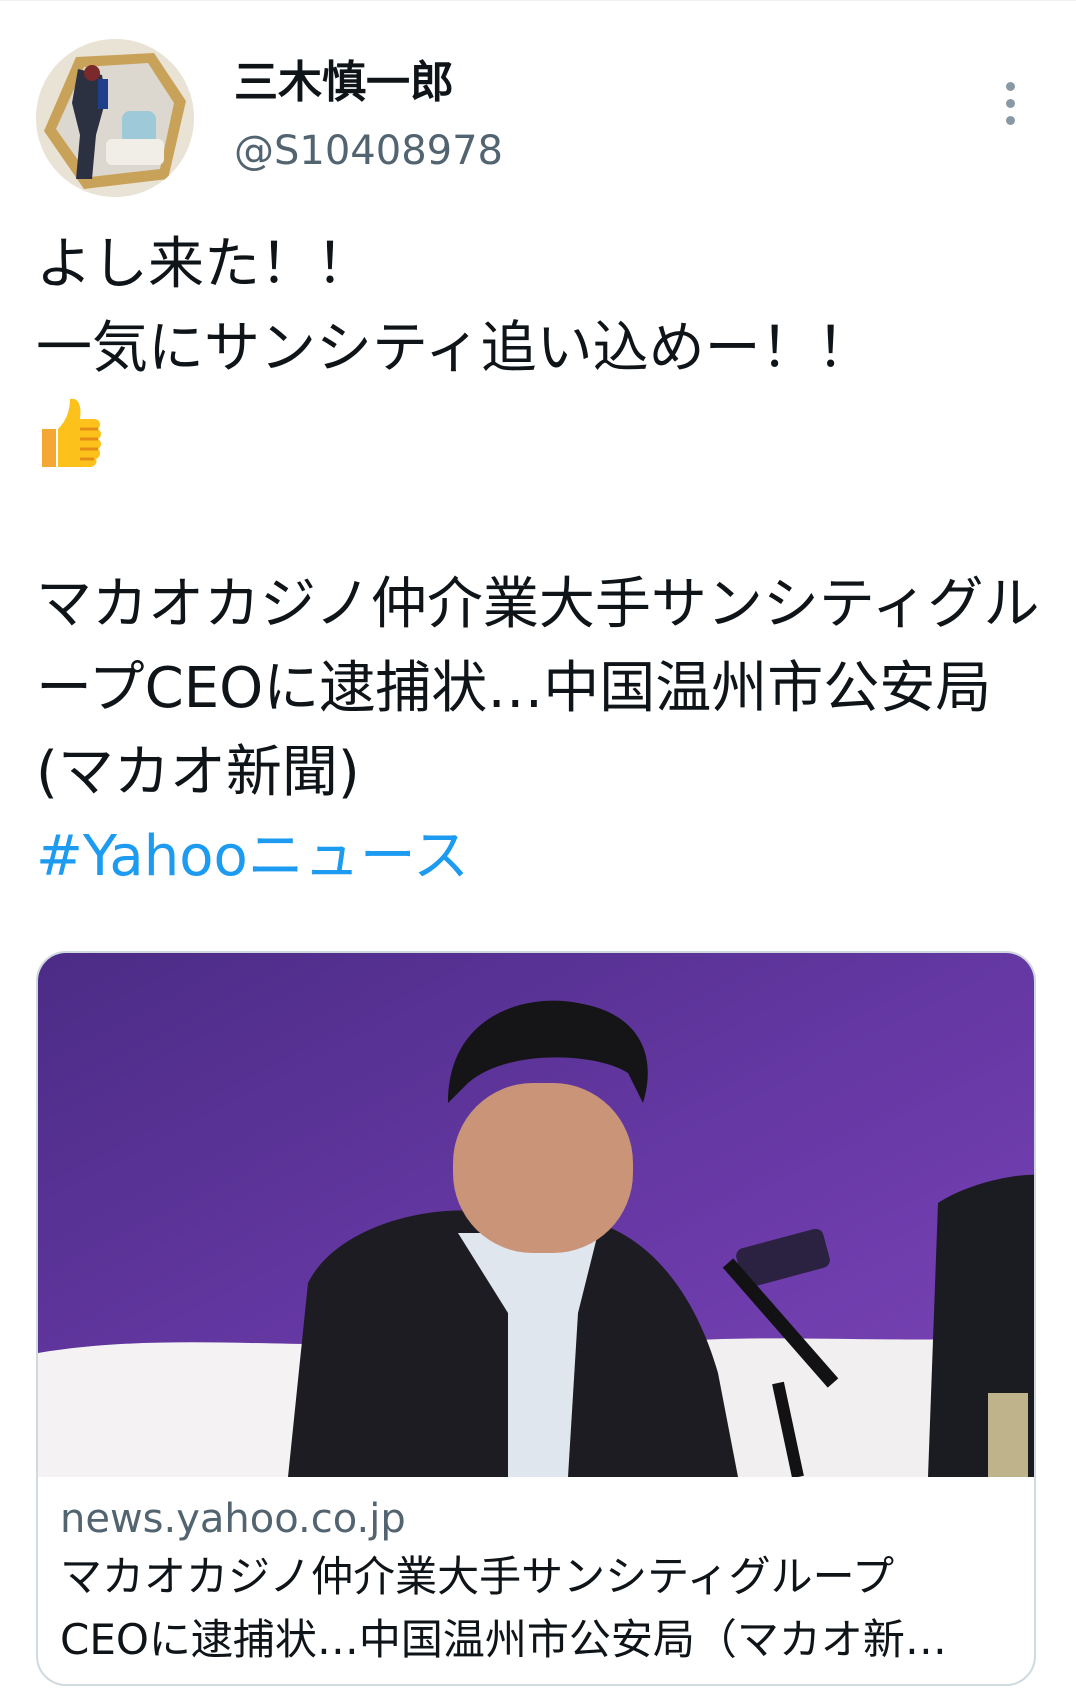  I want to click on tweet-header: 三木慎一郎 @S10408978, so click(538, 121).